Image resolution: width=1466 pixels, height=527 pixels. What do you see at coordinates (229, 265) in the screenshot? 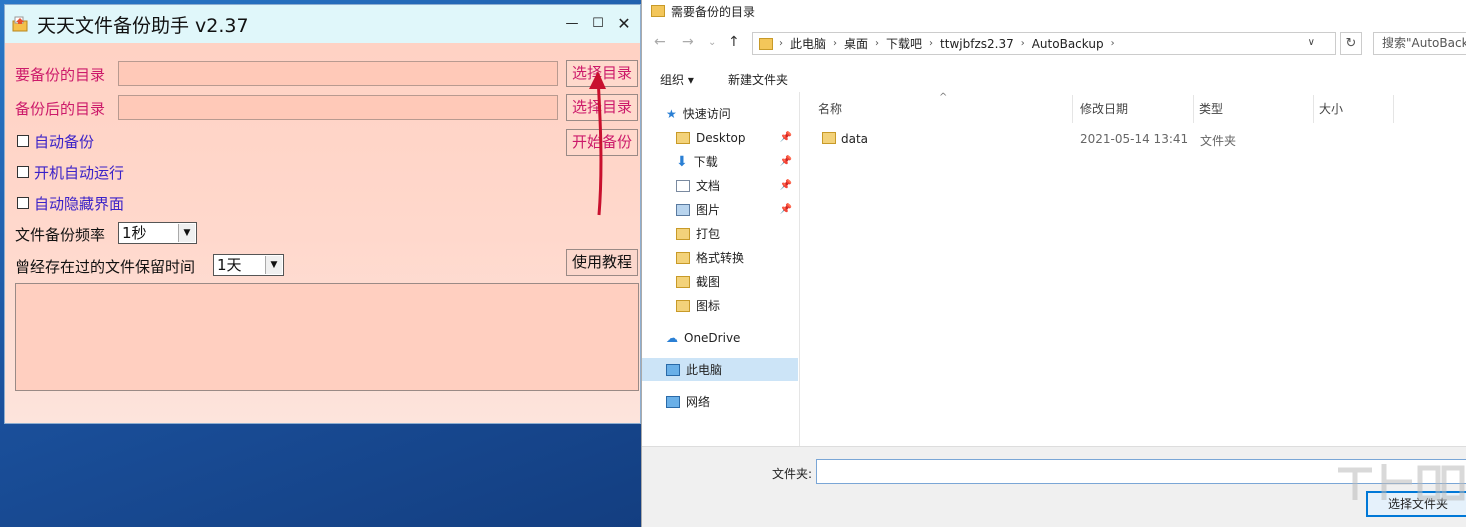
I see `retention-value: 1天` at bounding box center [229, 265].